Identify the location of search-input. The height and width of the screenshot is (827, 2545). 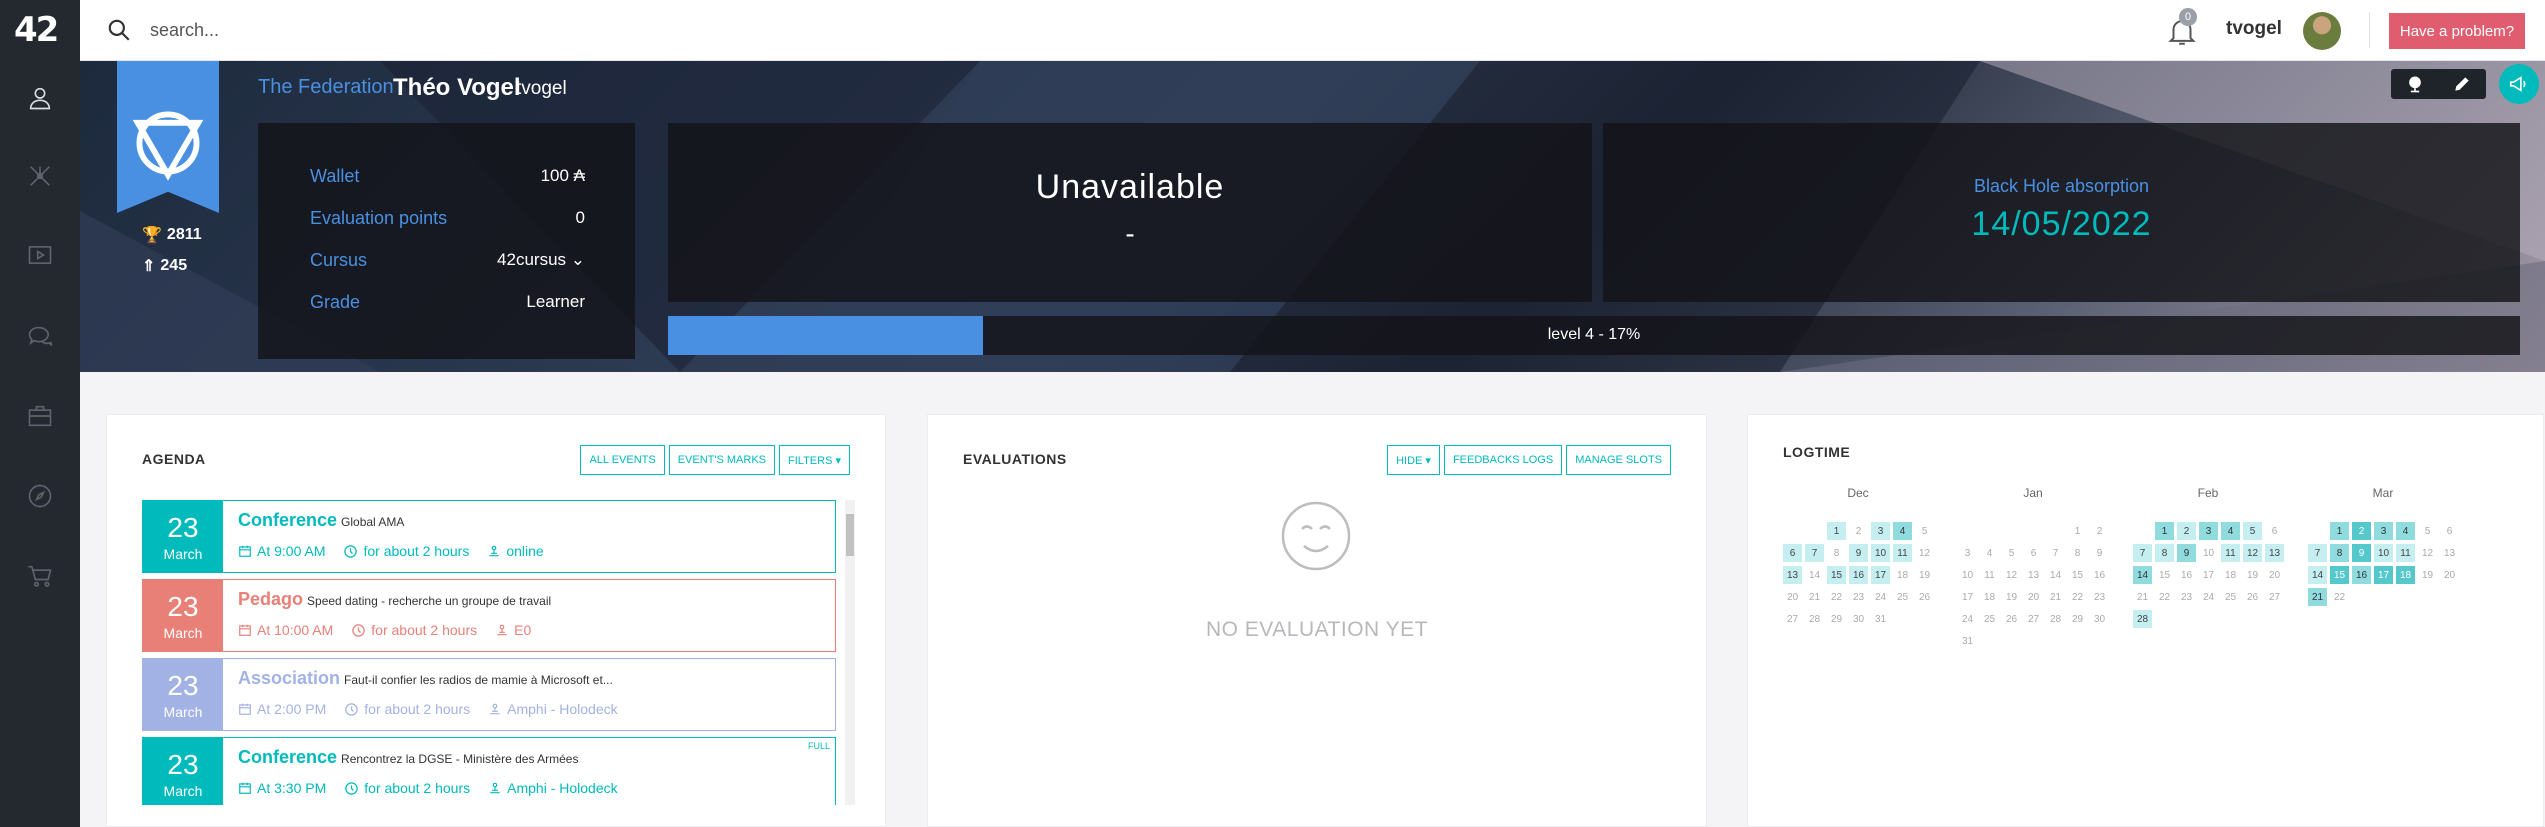
(450, 30).